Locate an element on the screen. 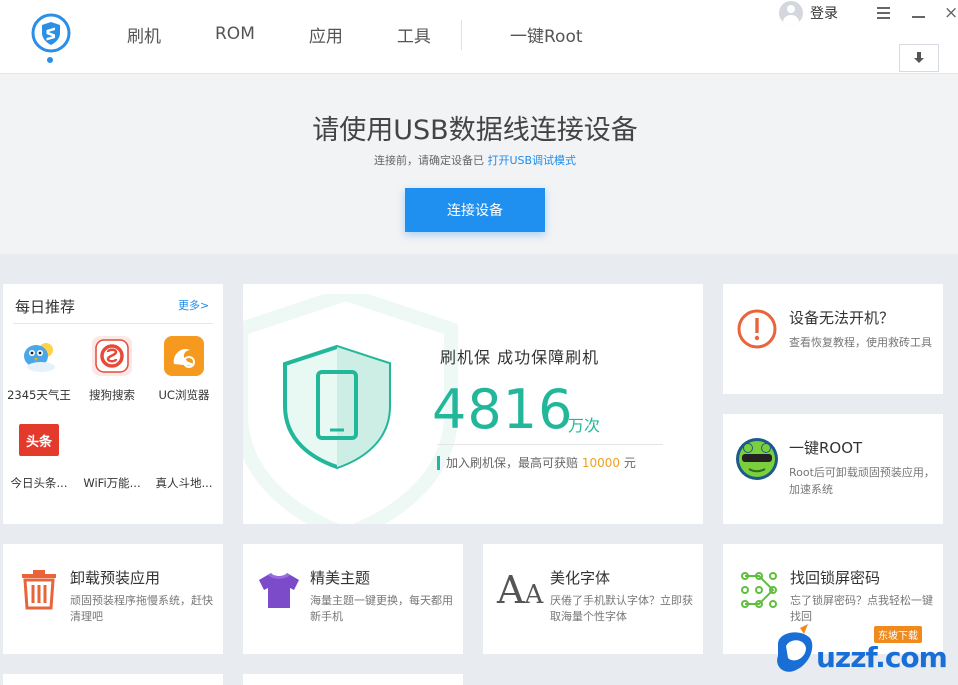 The width and height of the screenshot is (958, 685). one-click-root-card: 一键ROOT Root后可卸载顽固预装应用，加速系统 is located at coordinates (833, 469).